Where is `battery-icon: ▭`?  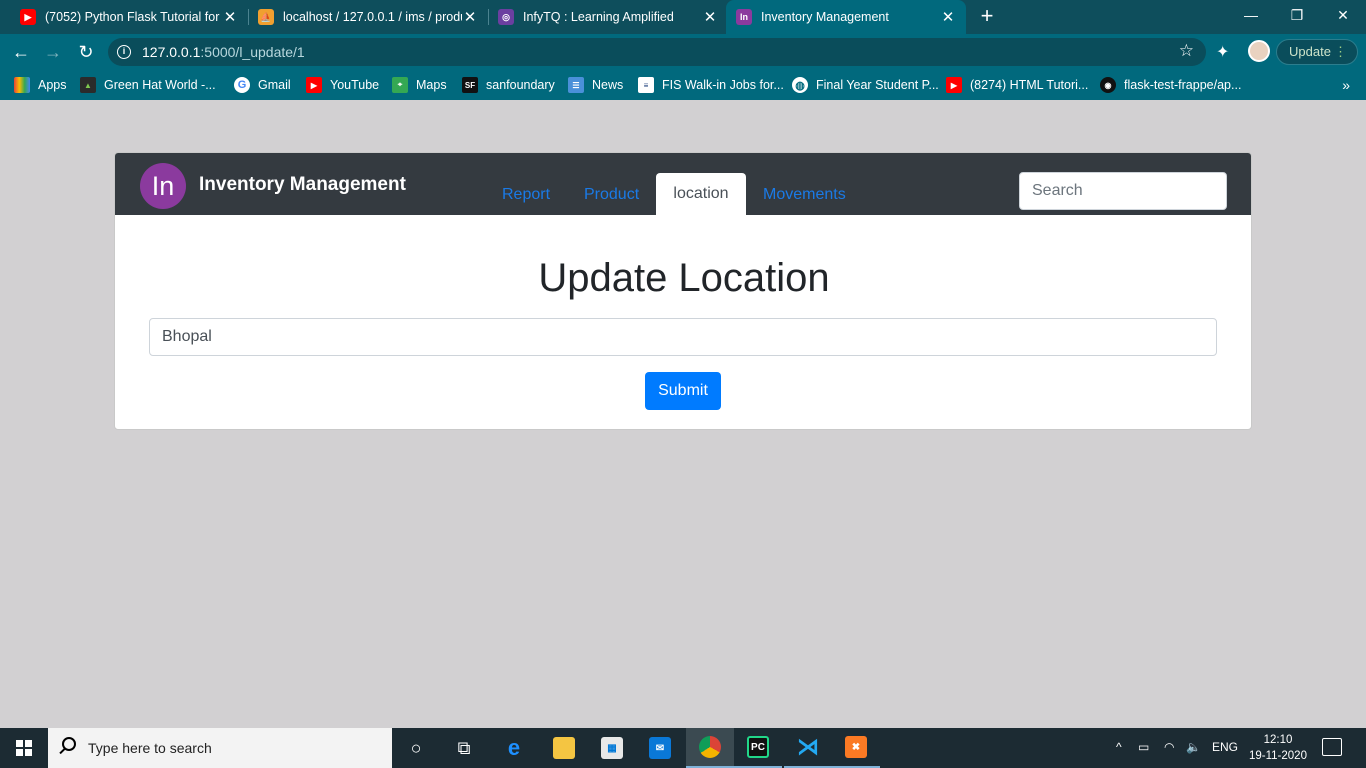 battery-icon: ▭ is located at coordinates (1143, 747).